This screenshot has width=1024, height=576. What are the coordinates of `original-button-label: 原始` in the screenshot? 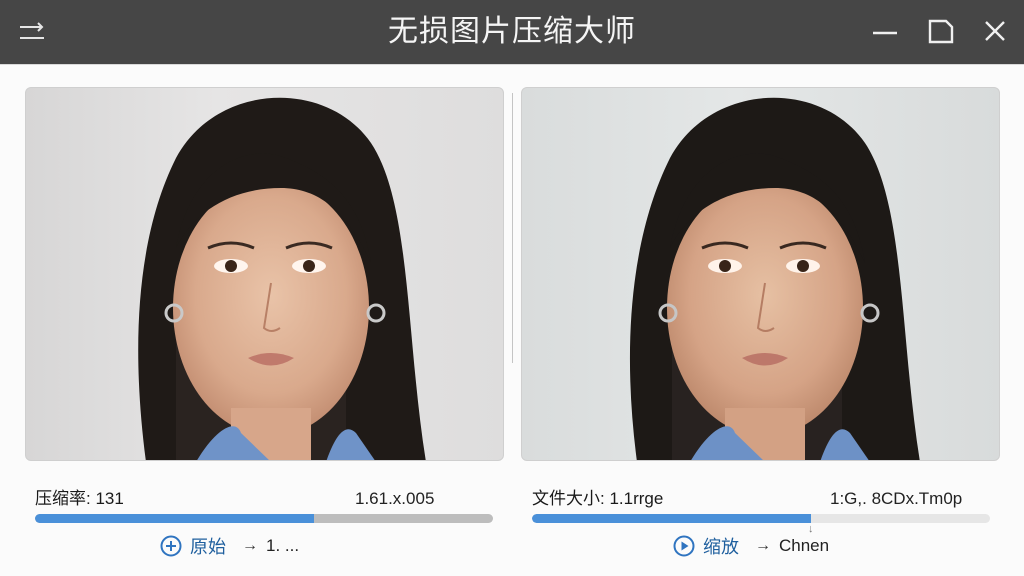 It's located at (208, 547).